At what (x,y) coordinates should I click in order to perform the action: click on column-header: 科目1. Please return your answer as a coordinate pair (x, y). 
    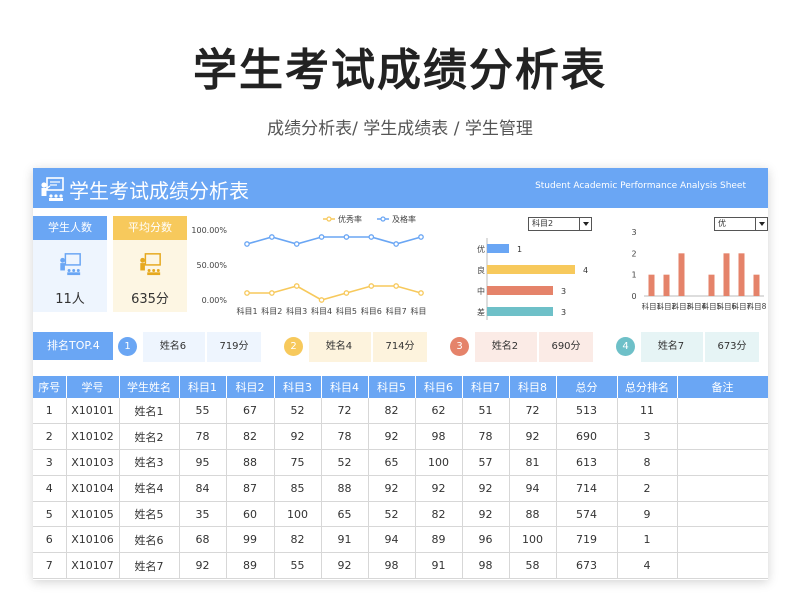
    Looking at the image, I should click on (203, 387).